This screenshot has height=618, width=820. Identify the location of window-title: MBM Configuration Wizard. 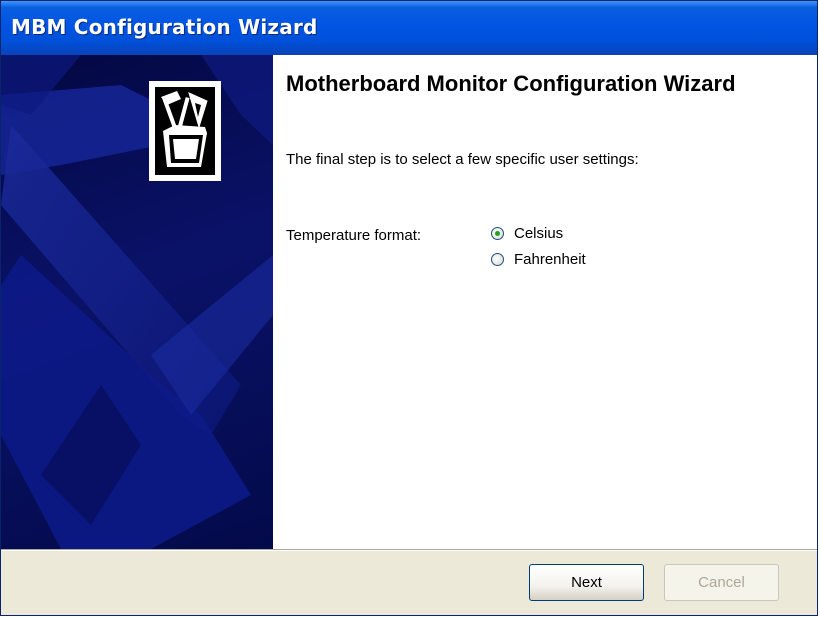
(164, 27).